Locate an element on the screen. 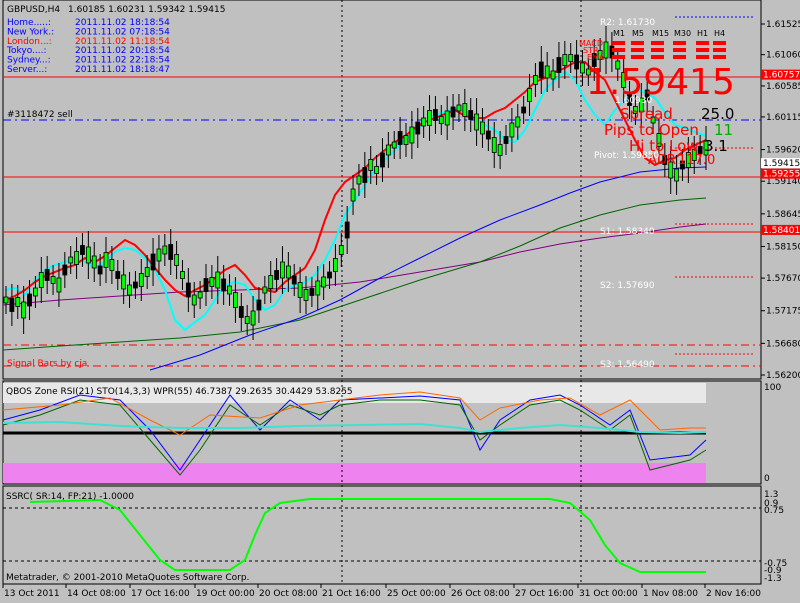 This screenshot has width=800, height=603. time-tick-label: 19 Oct 00:00 is located at coordinates (225, 594).